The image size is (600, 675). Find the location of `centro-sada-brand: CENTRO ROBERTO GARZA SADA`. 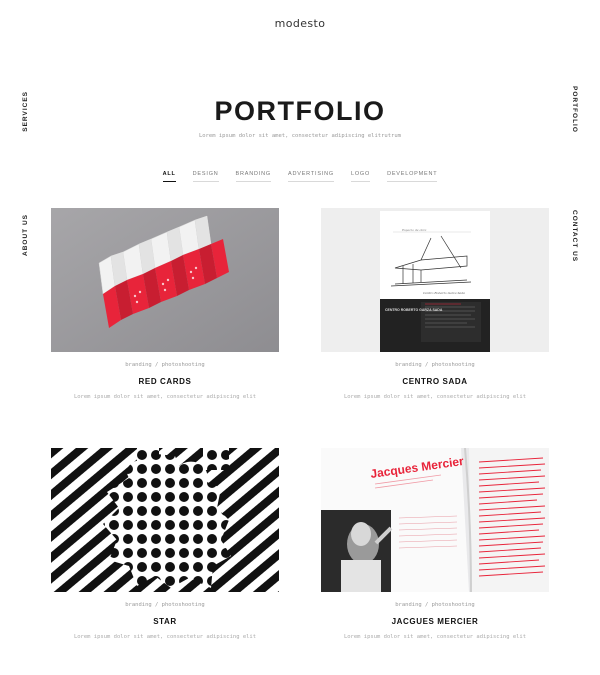

centro-sada-brand: CENTRO ROBERTO GARZA SADA is located at coordinates (414, 310).